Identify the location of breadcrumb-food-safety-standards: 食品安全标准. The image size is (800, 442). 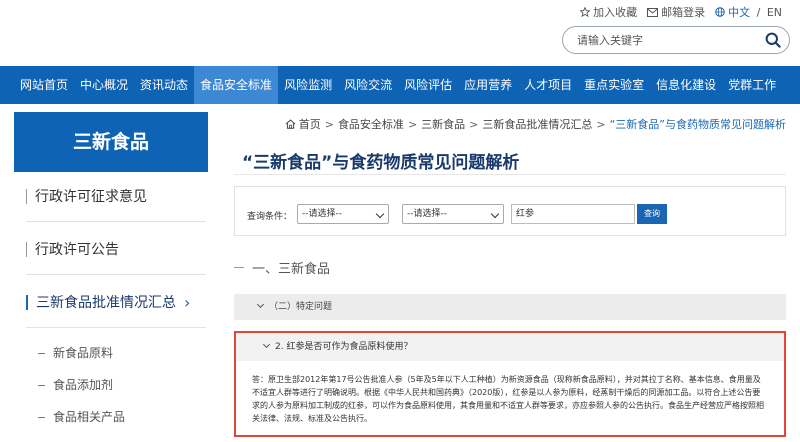
(371, 124).